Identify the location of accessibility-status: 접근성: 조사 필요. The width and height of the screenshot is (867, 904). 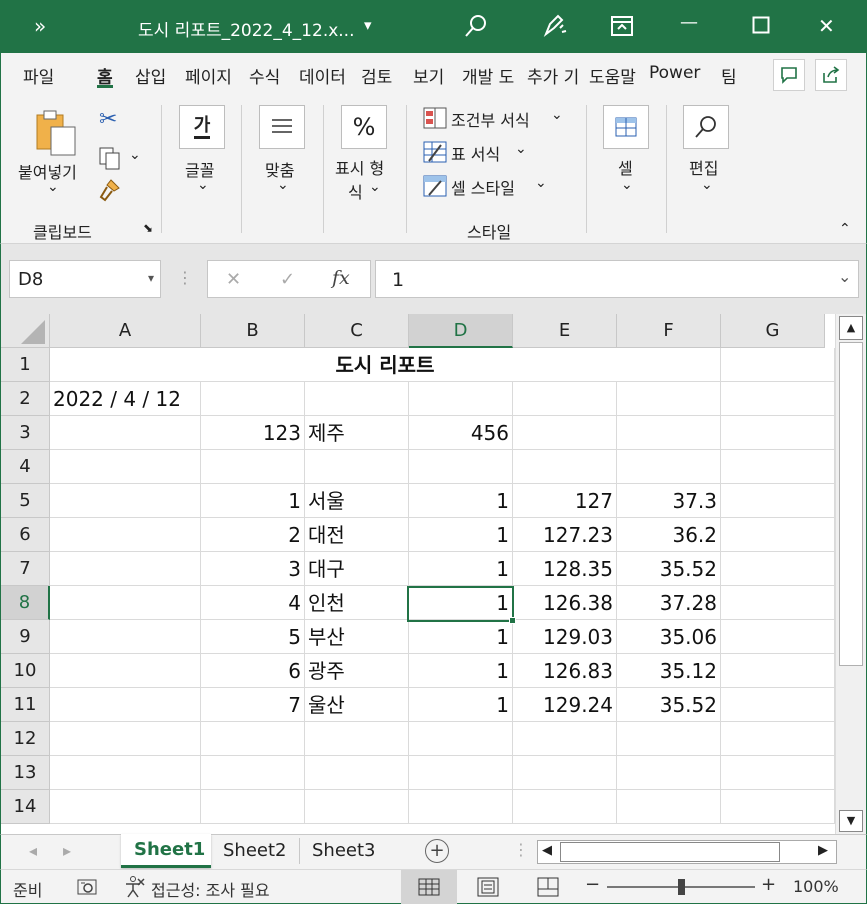
(210, 889).